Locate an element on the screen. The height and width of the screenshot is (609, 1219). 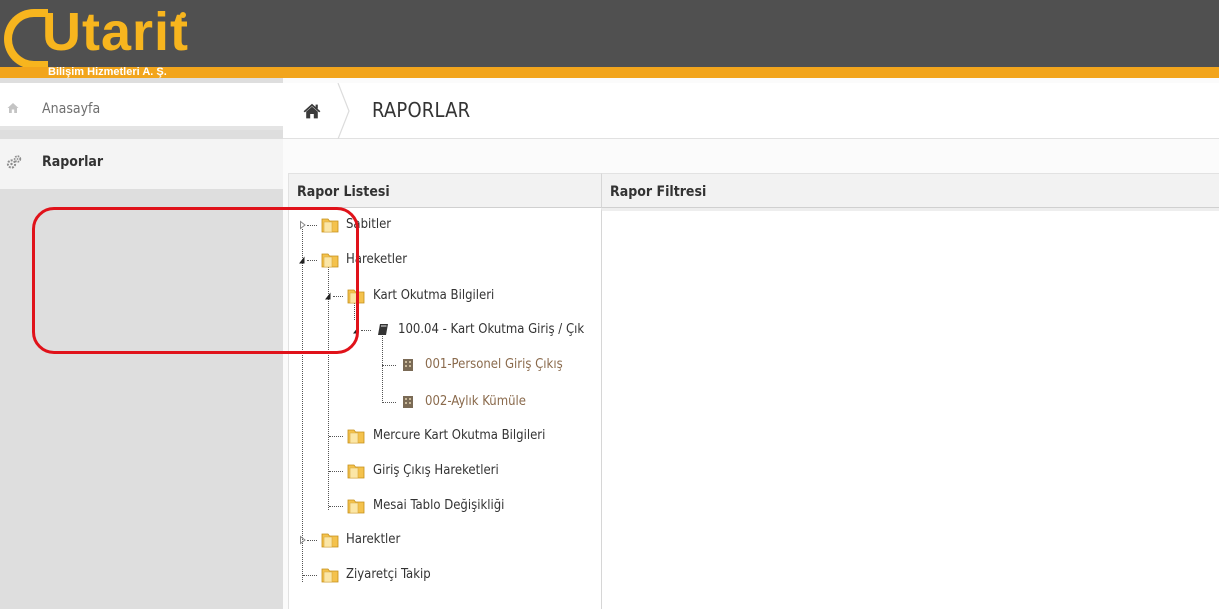
report-item-001-personel-giris-cikis: 001-Personel Giriş Çıkış is located at coordinates (439, 365).